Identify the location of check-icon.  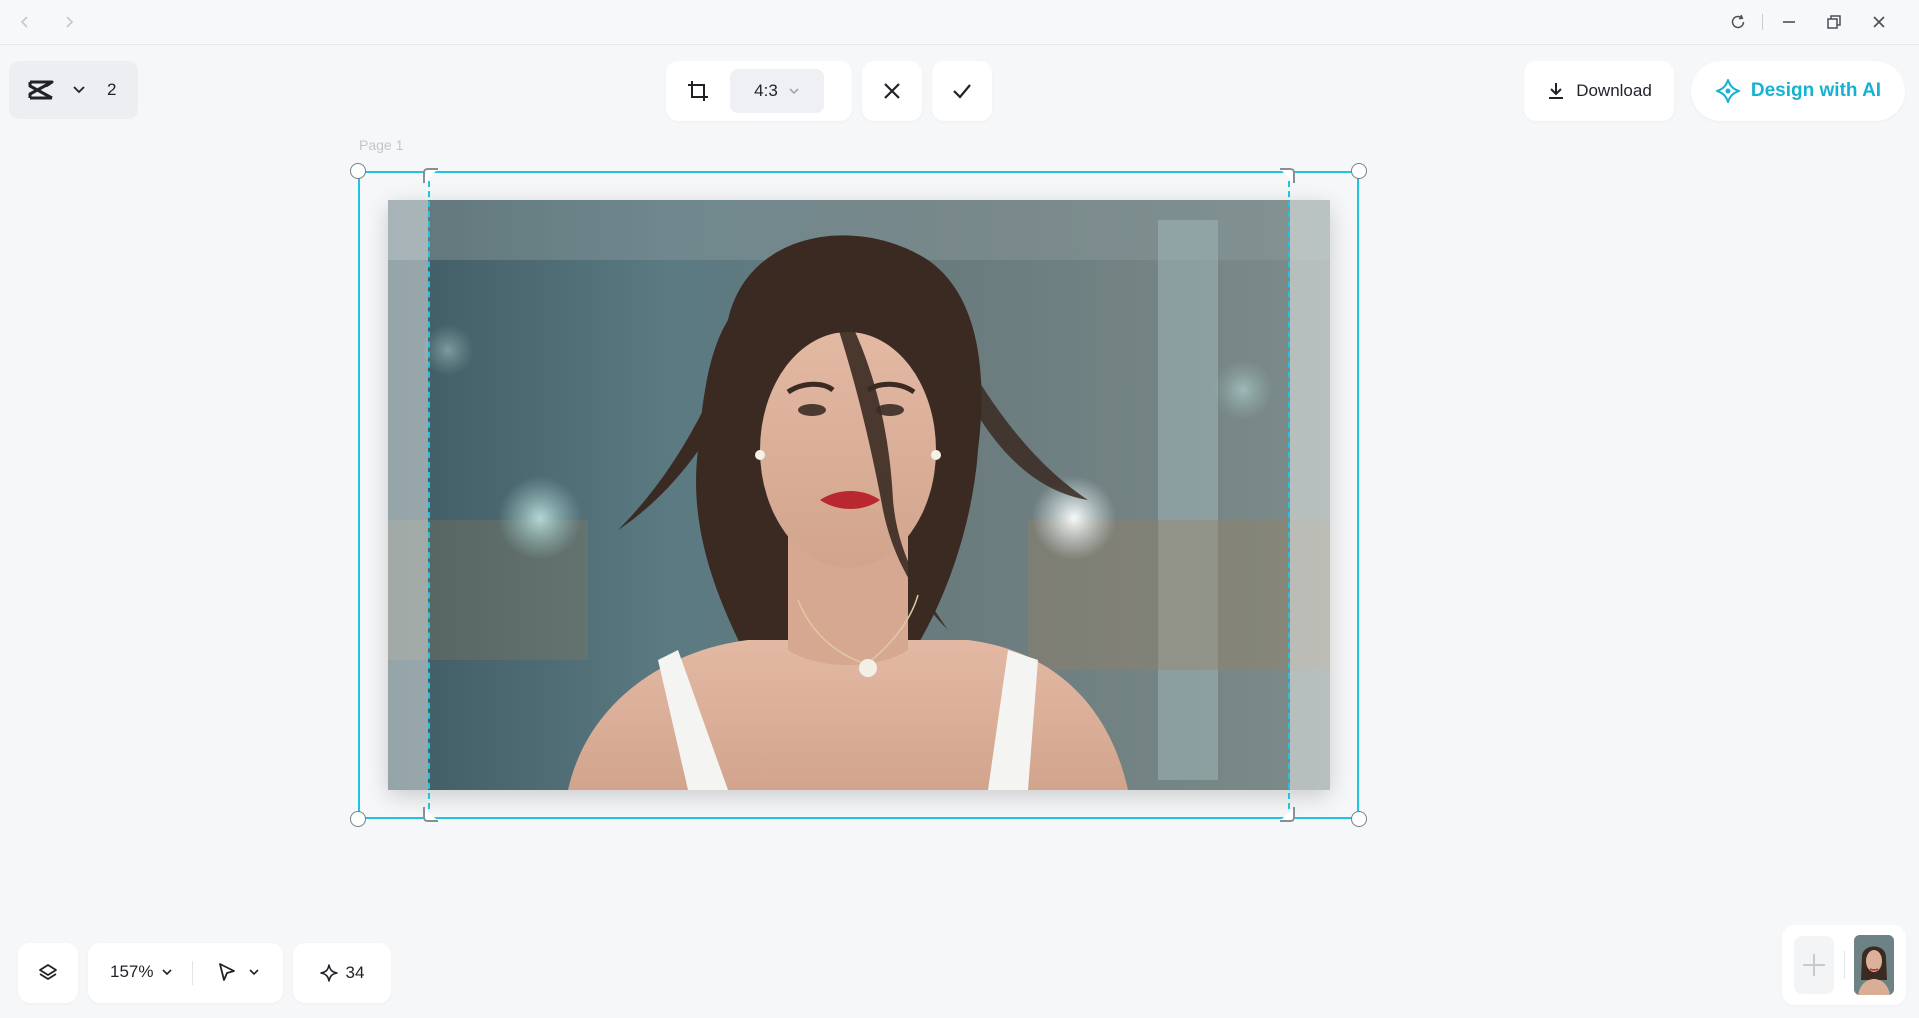
(962, 91).